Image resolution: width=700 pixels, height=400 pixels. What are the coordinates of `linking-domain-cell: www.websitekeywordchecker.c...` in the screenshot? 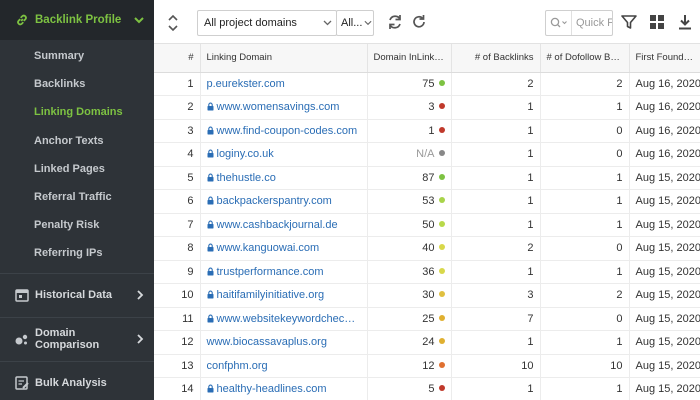 It's located at (284, 319).